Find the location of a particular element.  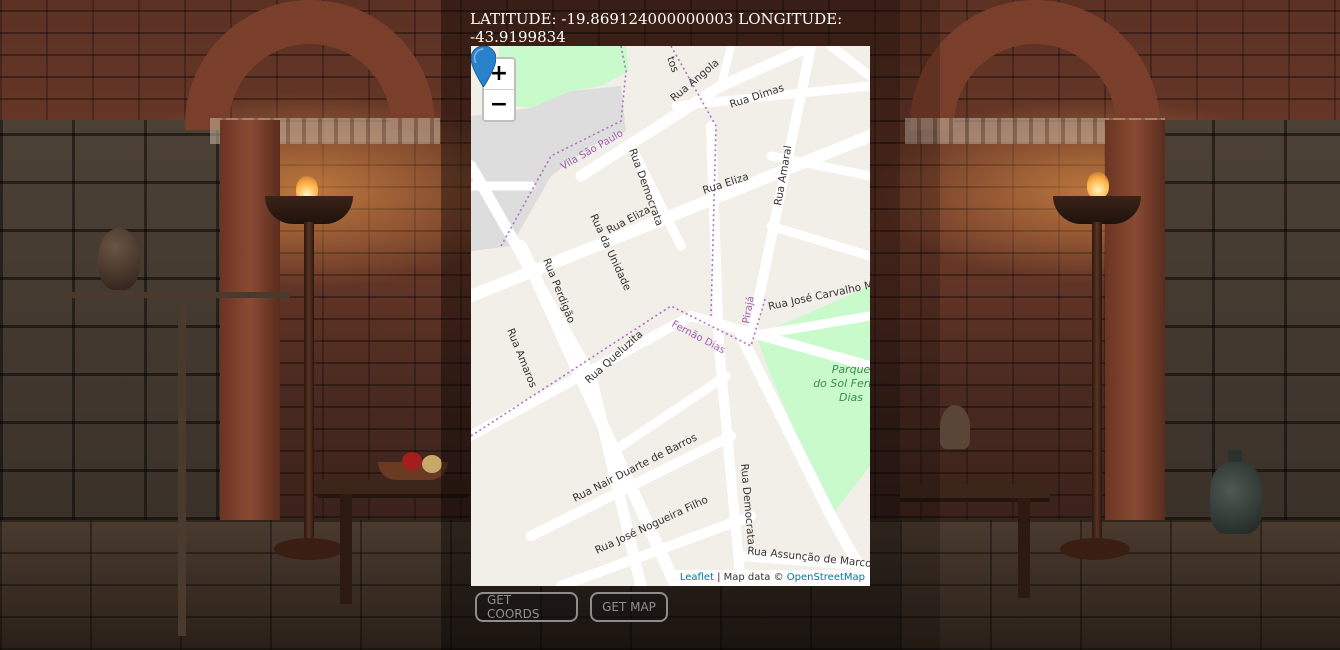

stone-wall-left is located at coordinates (120, 320).